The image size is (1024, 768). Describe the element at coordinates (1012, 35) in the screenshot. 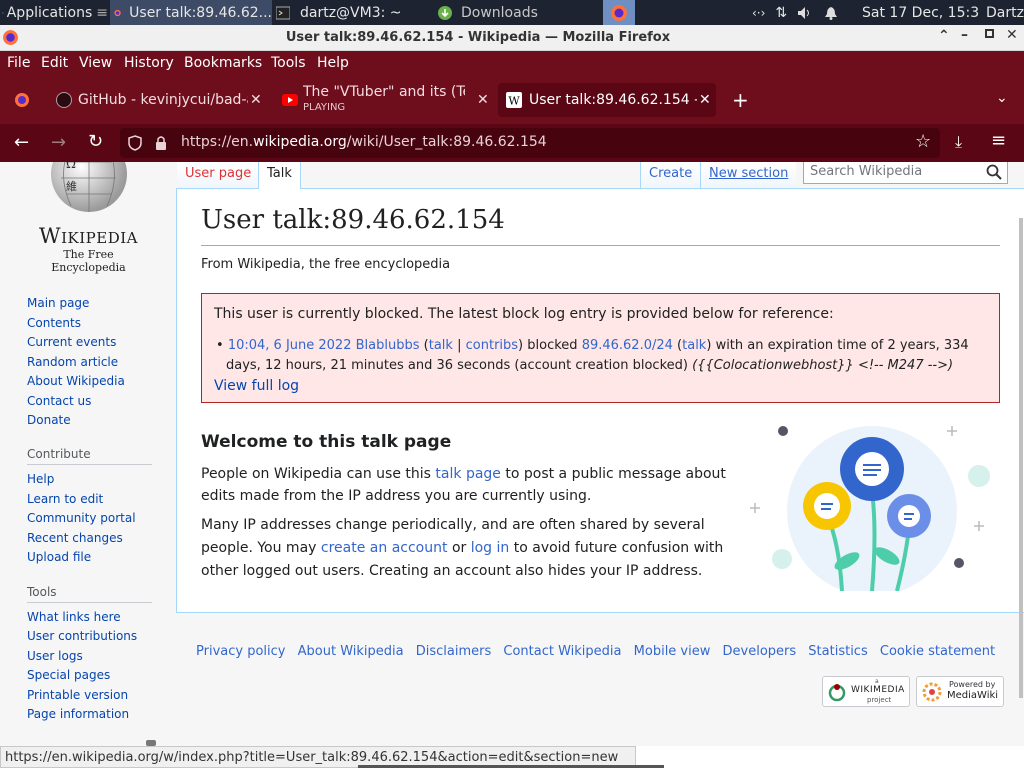

I see `close-window-icon: ✕` at that location.